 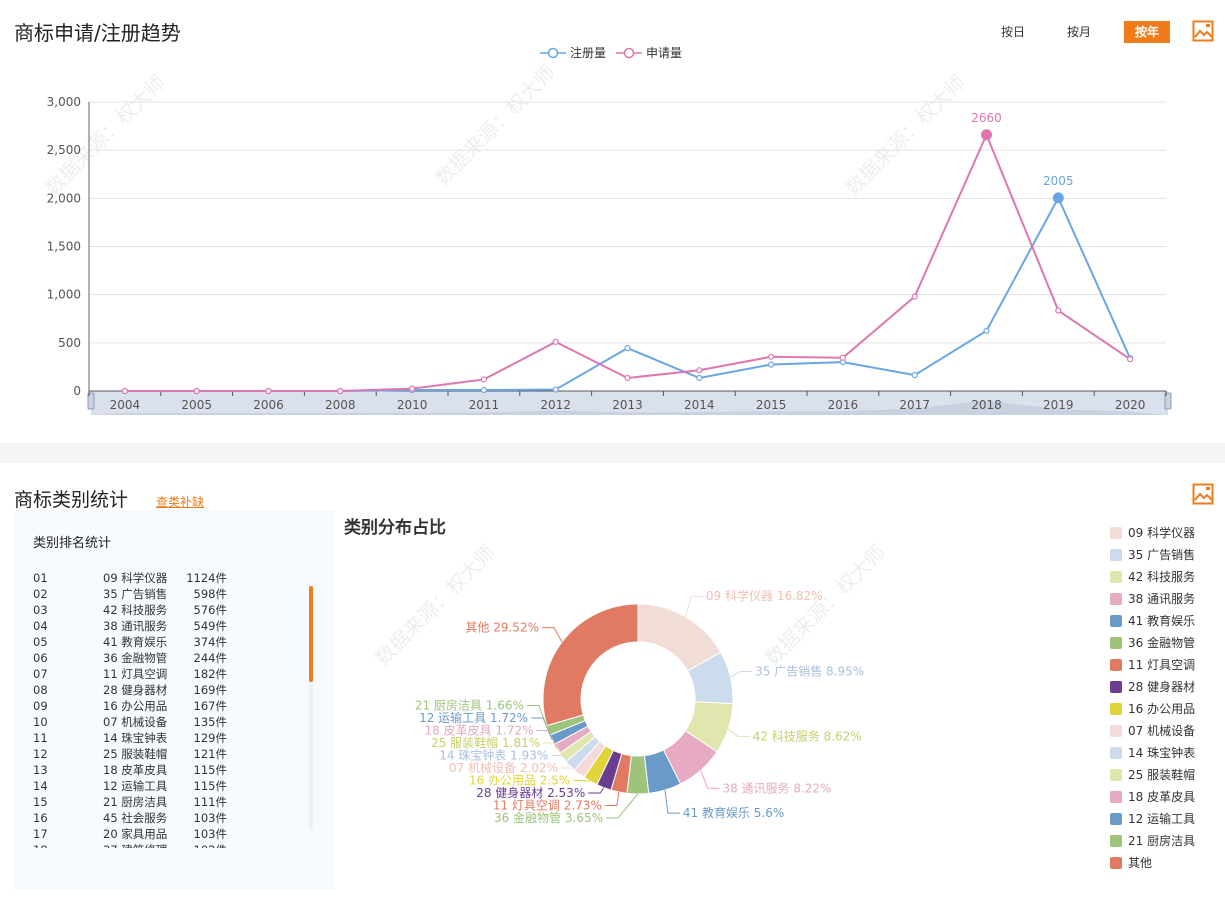 What do you see at coordinates (135, 642) in the screenshot?
I see `category-name: 41 教育娱乐` at bounding box center [135, 642].